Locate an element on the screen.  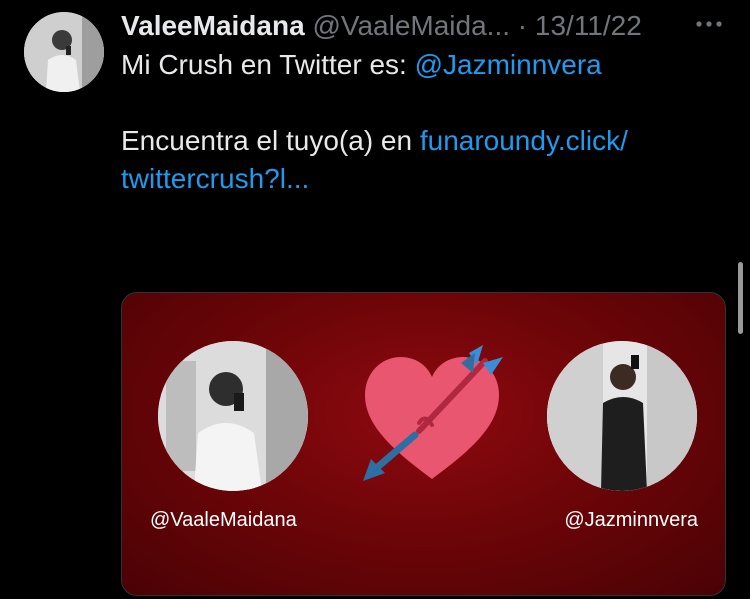
author-name: ValeeMaidana is located at coordinates (213, 25).